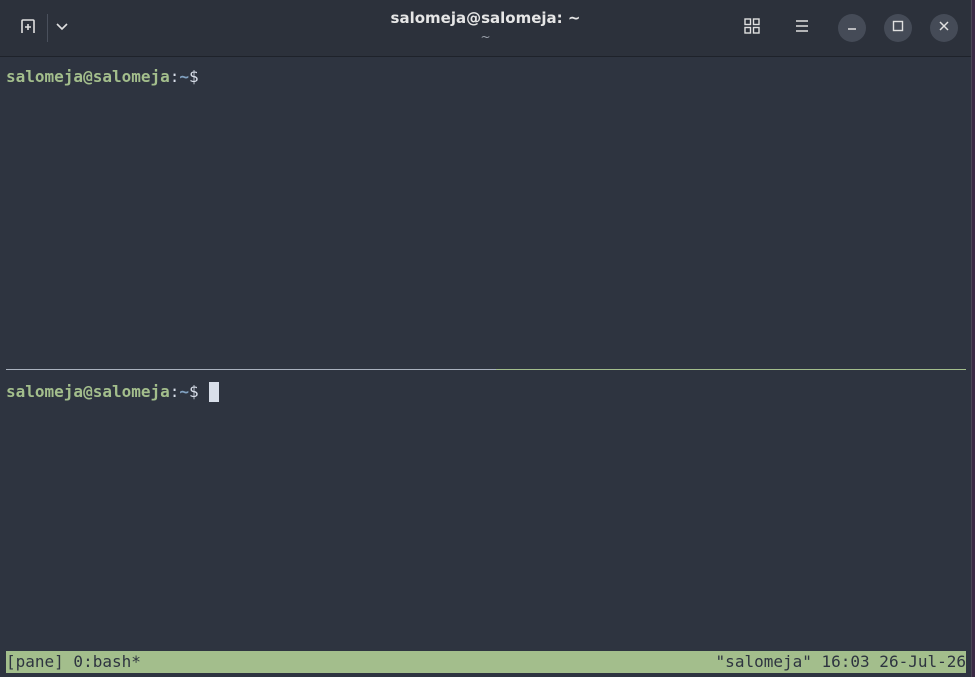 This screenshot has width=975, height=677. What do you see at coordinates (485, 28) in the screenshot?
I see `titlebar: salomeja@salomeja: ~ ~` at bounding box center [485, 28].